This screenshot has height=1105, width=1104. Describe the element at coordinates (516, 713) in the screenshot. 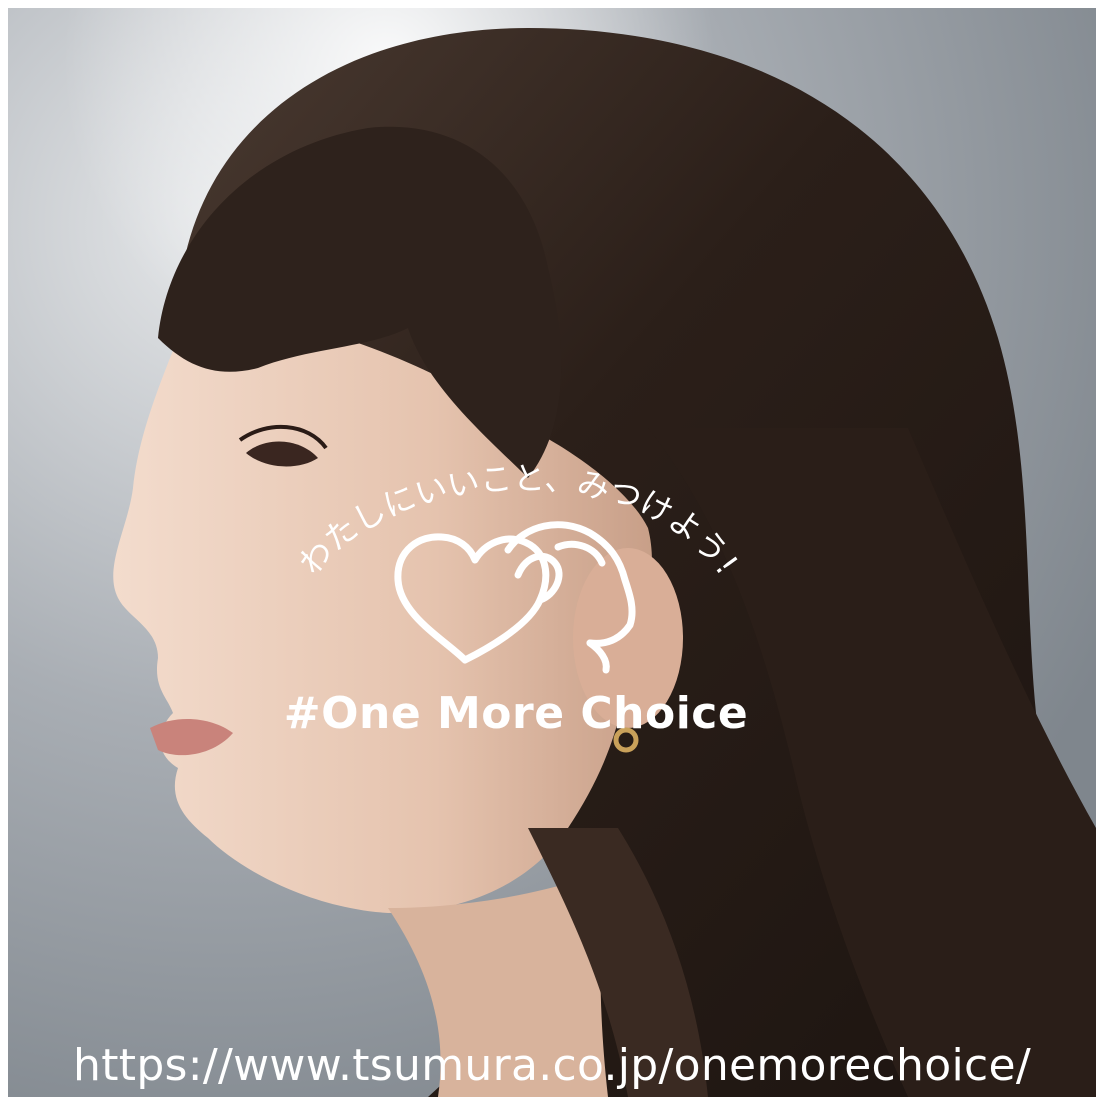

I see `campaign-hashtag: #One More Choice` at that location.